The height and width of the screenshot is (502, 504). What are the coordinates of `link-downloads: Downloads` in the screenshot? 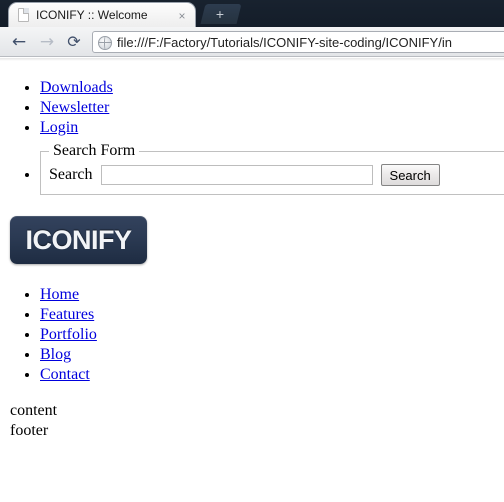 It's located at (76, 87).